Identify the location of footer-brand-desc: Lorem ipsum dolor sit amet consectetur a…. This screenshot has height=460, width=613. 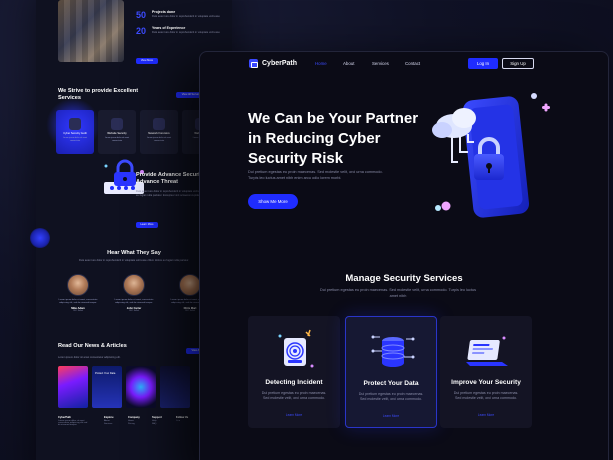
(73, 423).